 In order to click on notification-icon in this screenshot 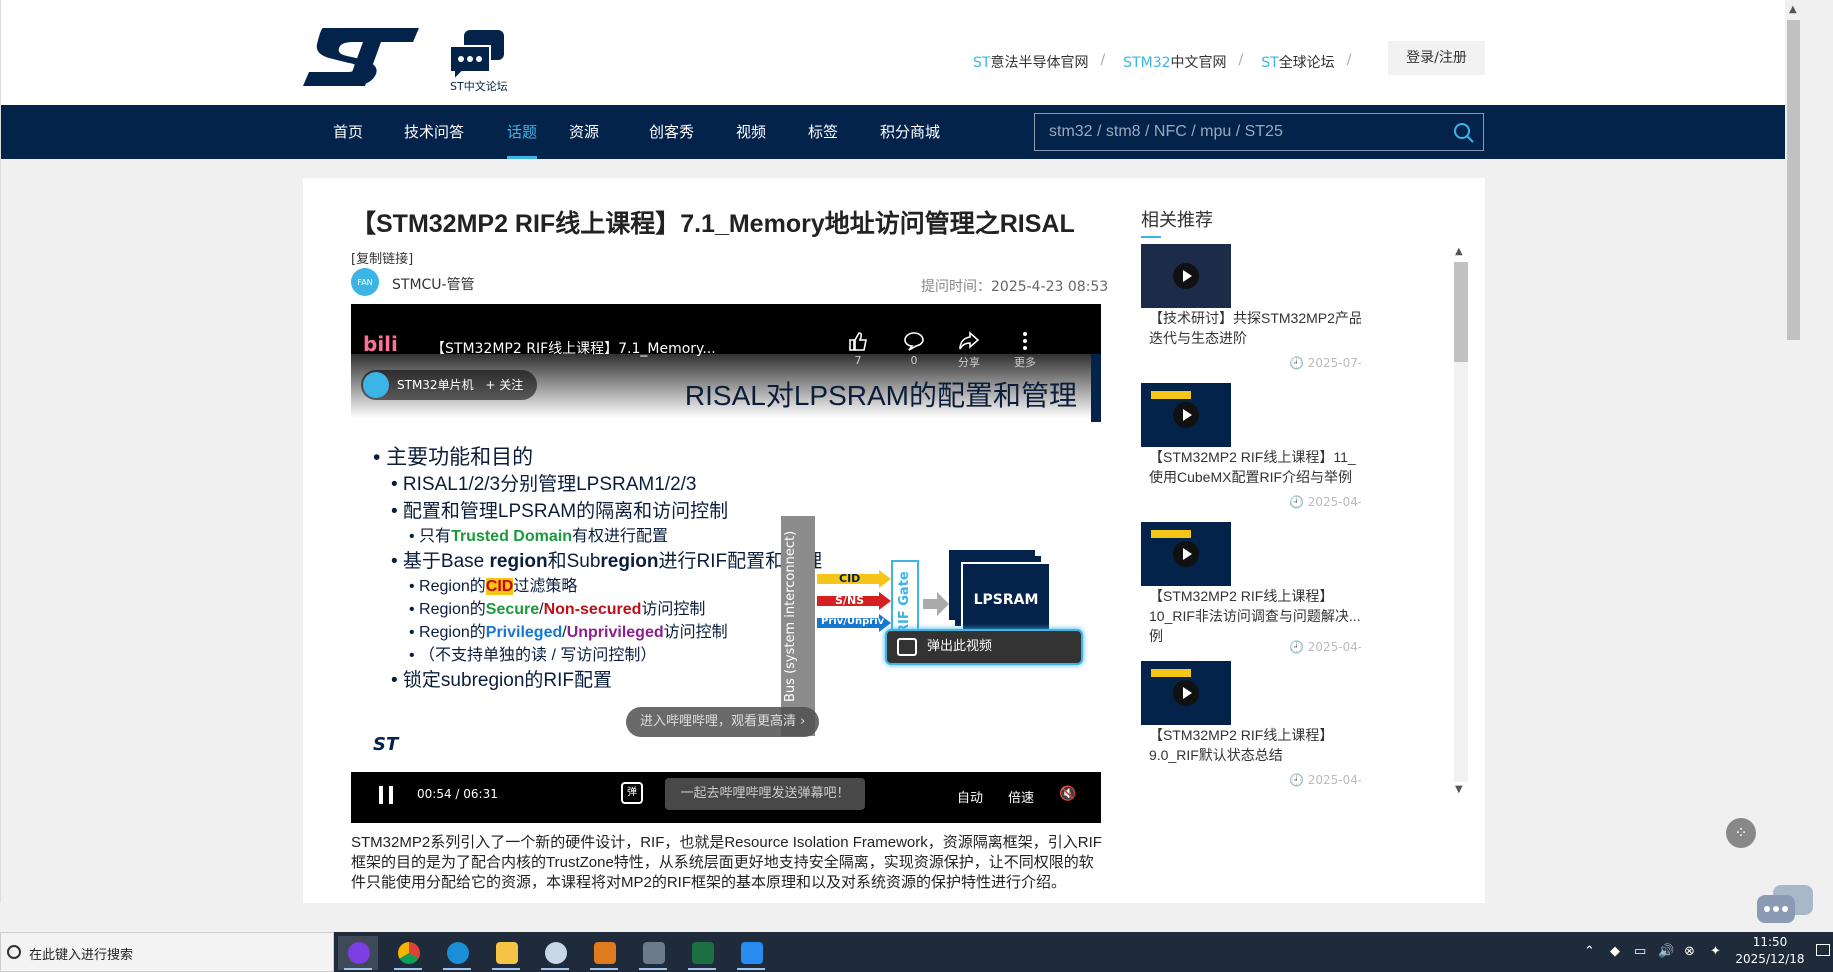, I will do `click(1823, 950)`.